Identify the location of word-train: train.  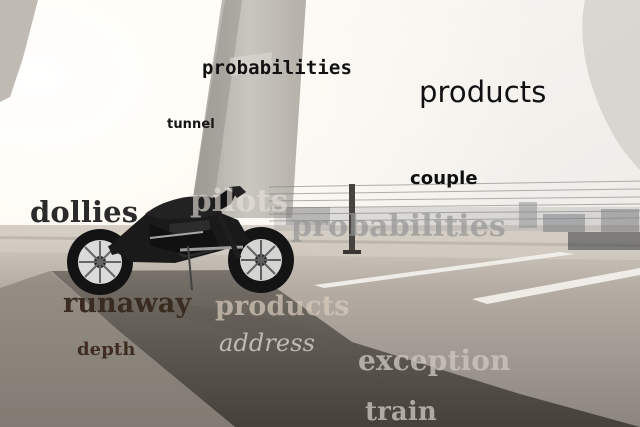
(401, 412).